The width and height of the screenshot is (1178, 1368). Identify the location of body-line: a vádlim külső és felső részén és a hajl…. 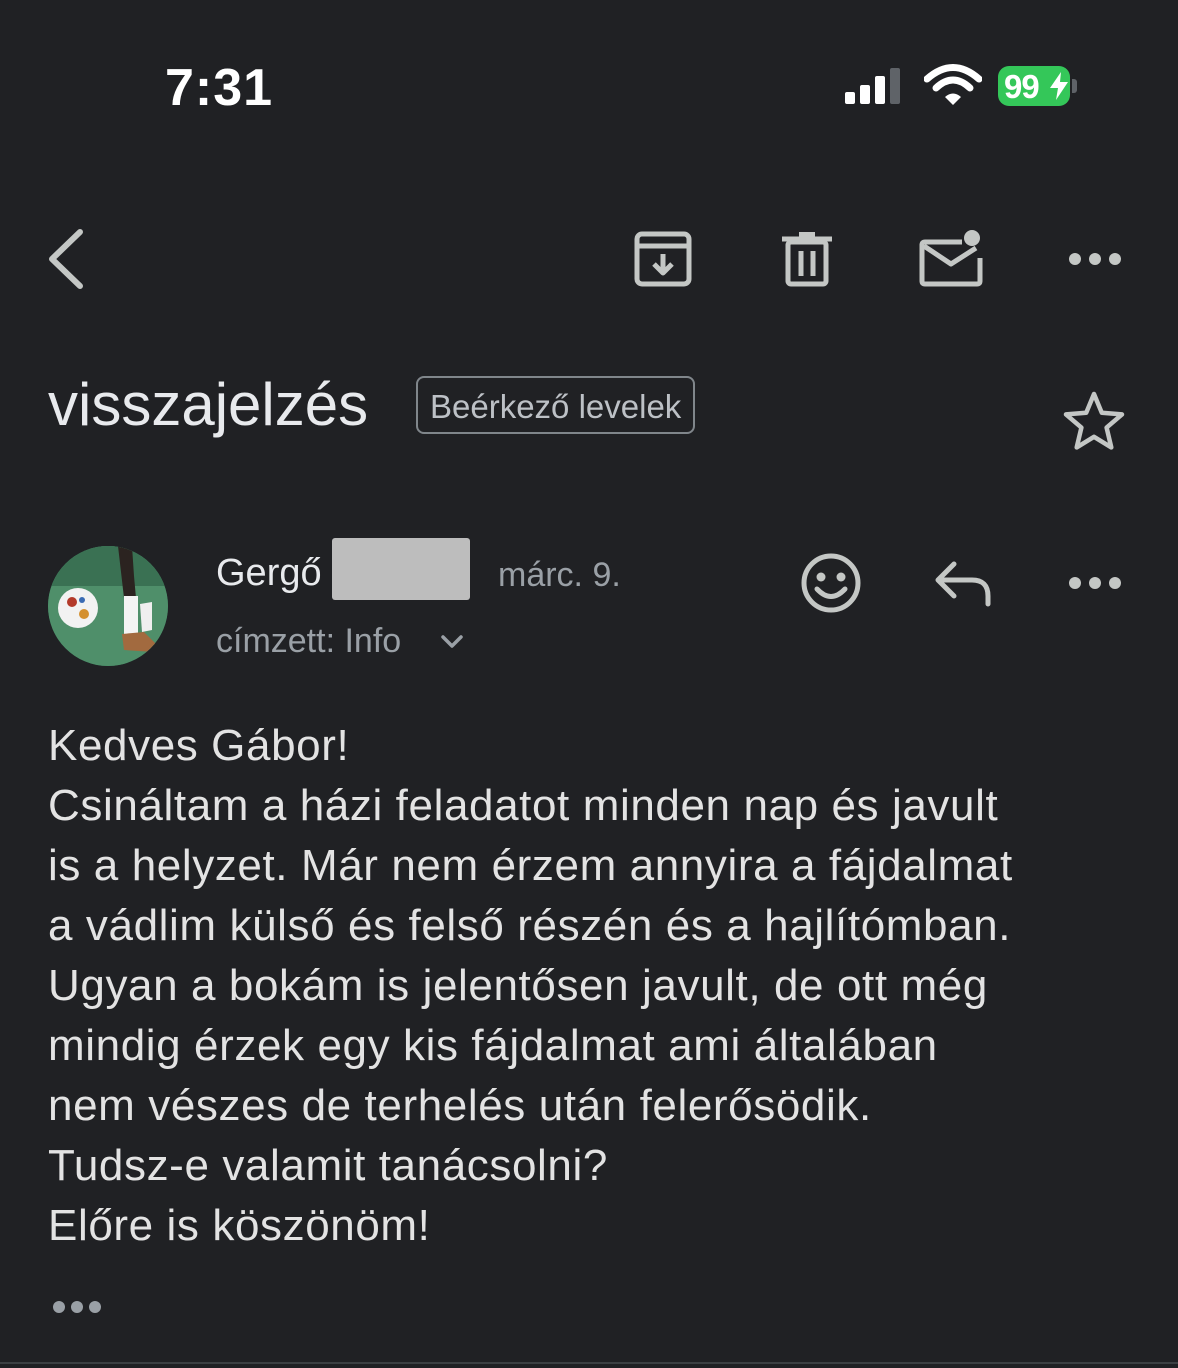
(530, 925).